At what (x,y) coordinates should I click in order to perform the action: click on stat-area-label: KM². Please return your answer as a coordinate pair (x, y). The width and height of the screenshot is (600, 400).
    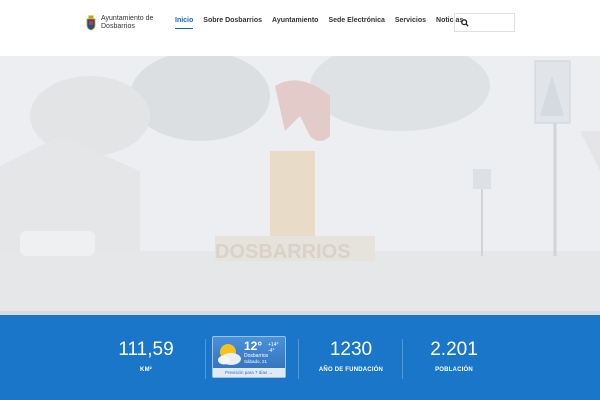
    Looking at the image, I should click on (146, 370).